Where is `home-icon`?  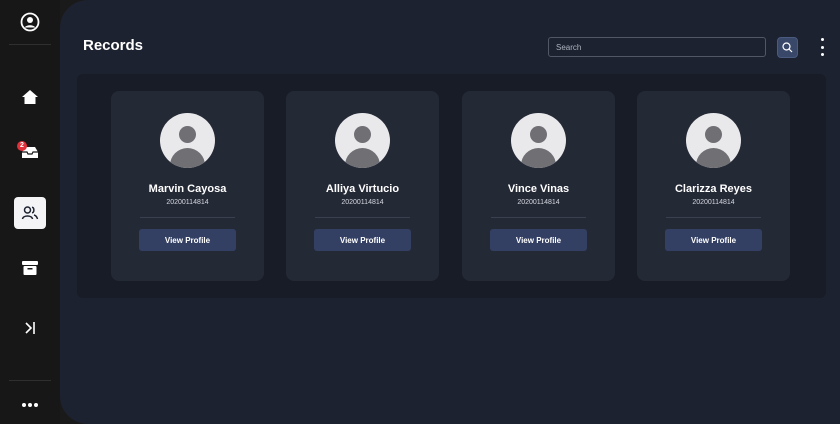
home-icon is located at coordinates (30, 97).